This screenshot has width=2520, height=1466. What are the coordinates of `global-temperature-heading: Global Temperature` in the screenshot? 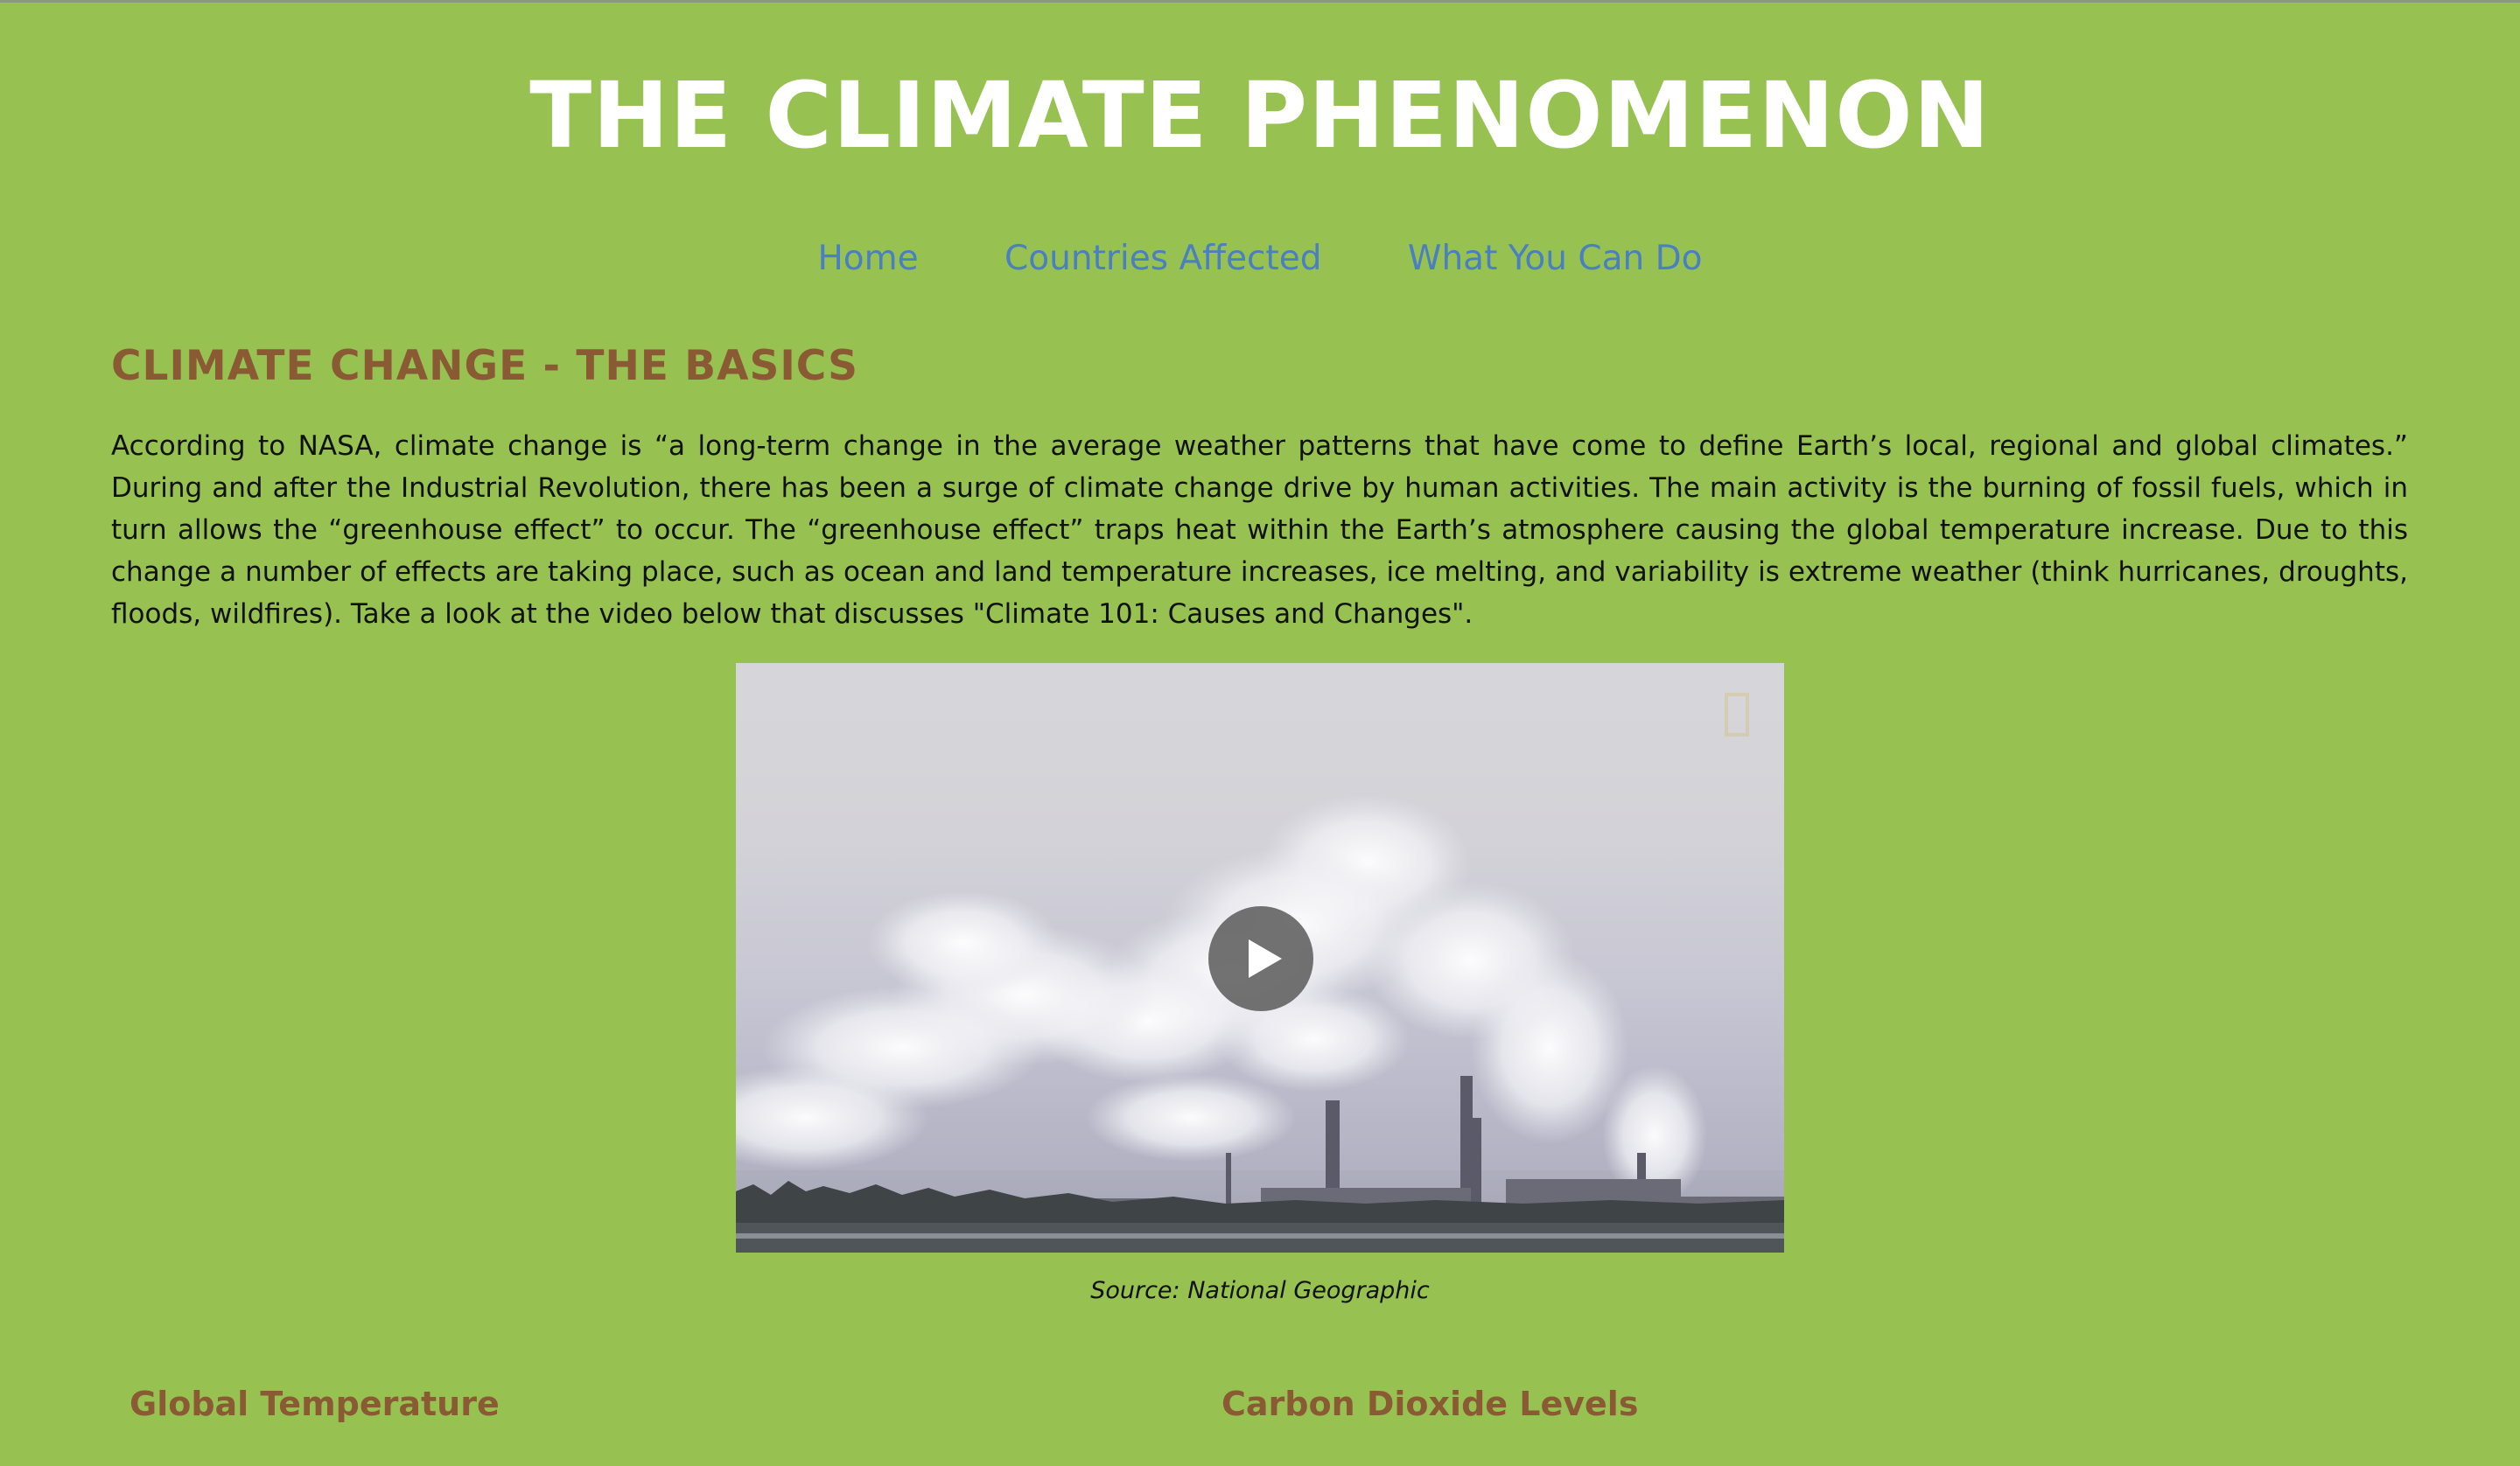 It's located at (315, 1404).